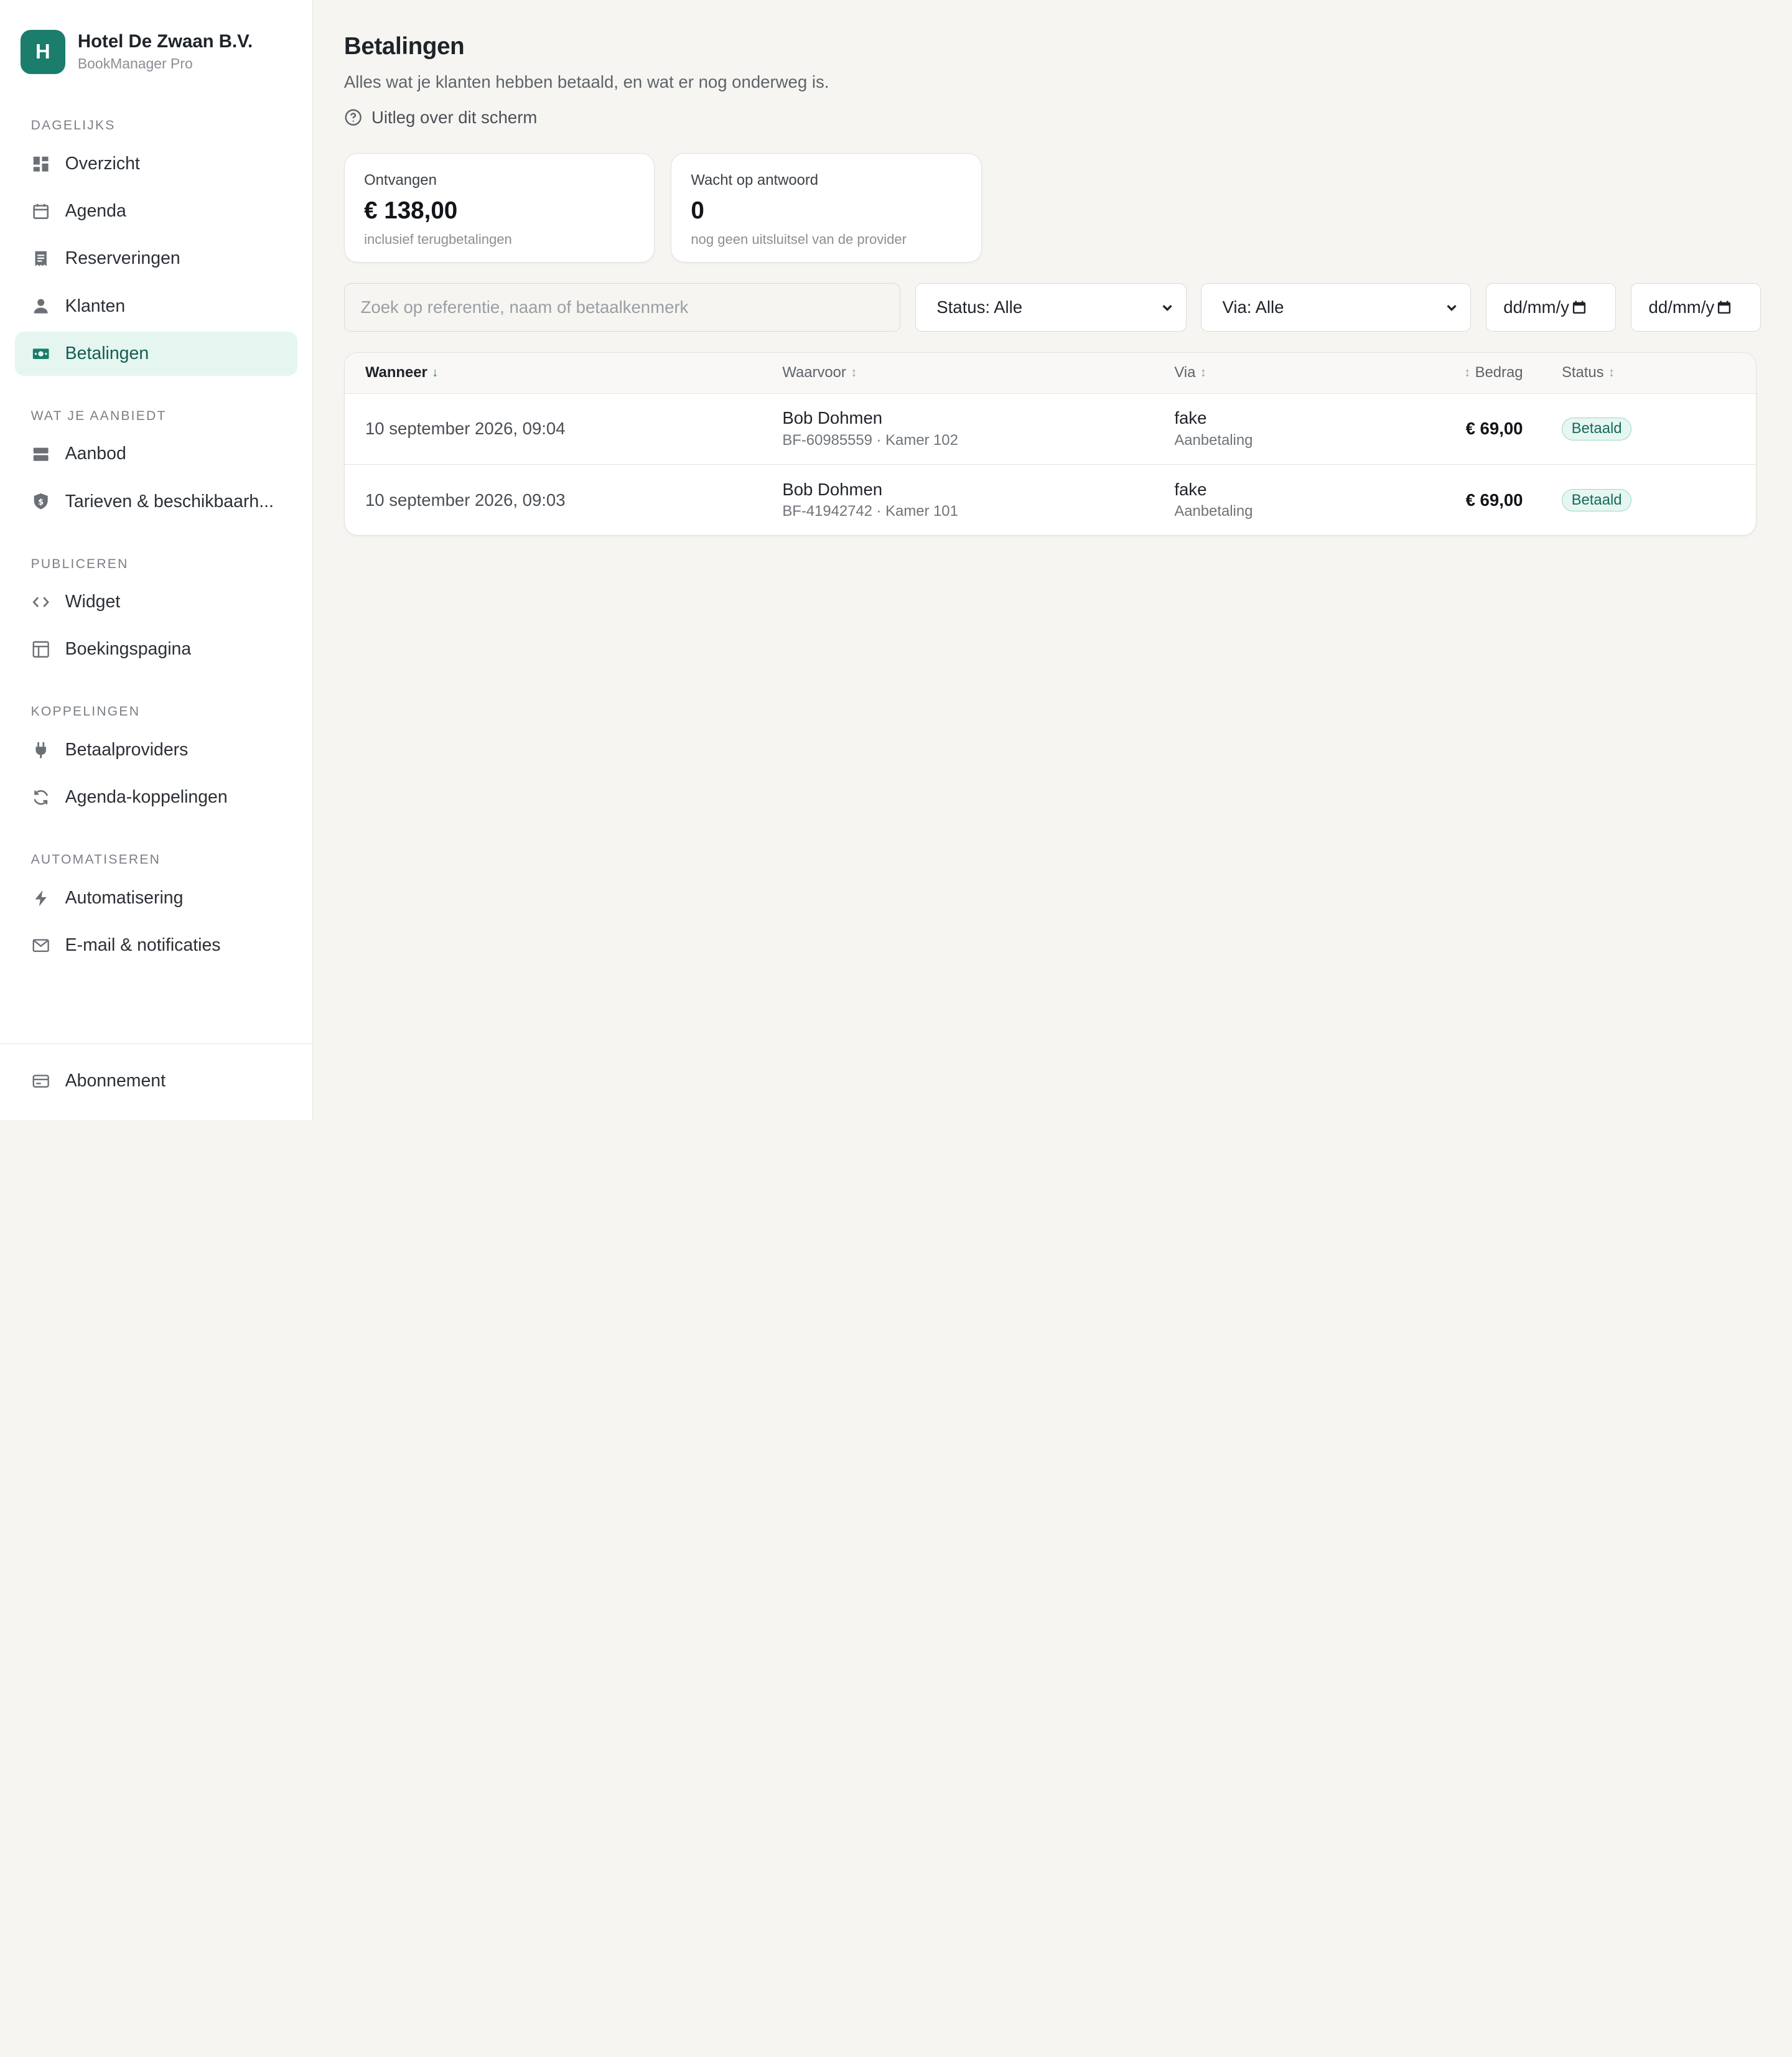 This screenshot has width=1792, height=2057. I want to click on sidebar-item-agenda-koppelingen: Agenda-koppelingen, so click(156, 797).